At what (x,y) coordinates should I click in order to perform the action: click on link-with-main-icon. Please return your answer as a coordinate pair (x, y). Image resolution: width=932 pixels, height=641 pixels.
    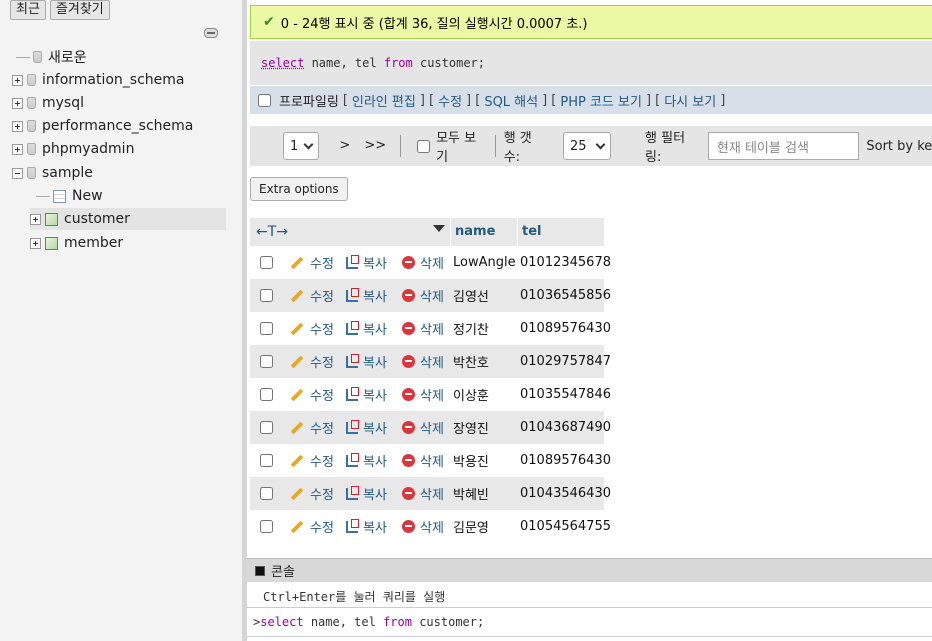
    Looking at the image, I should click on (211, 33).